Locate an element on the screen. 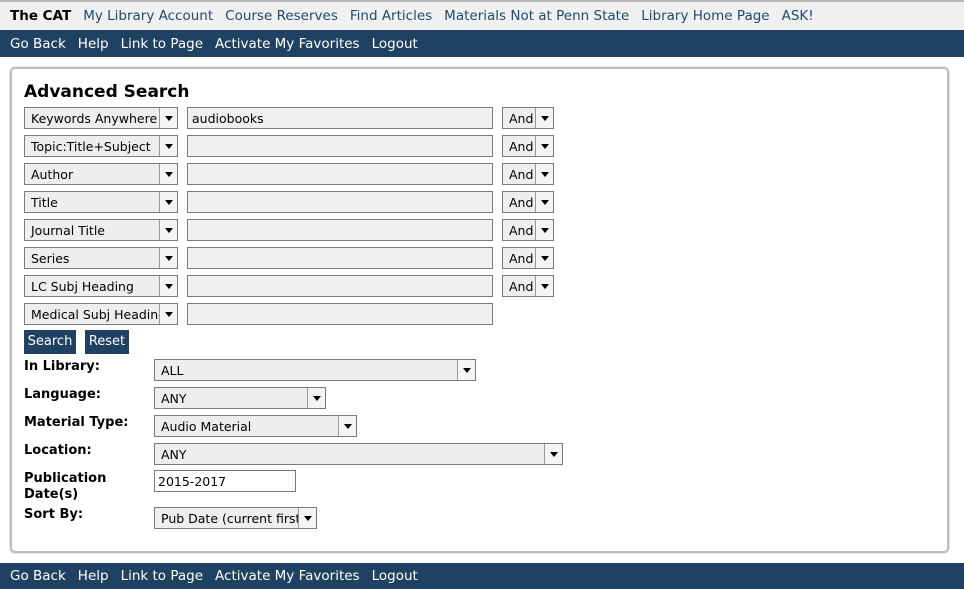  field-select-value: Series is located at coordinates (50, 258).